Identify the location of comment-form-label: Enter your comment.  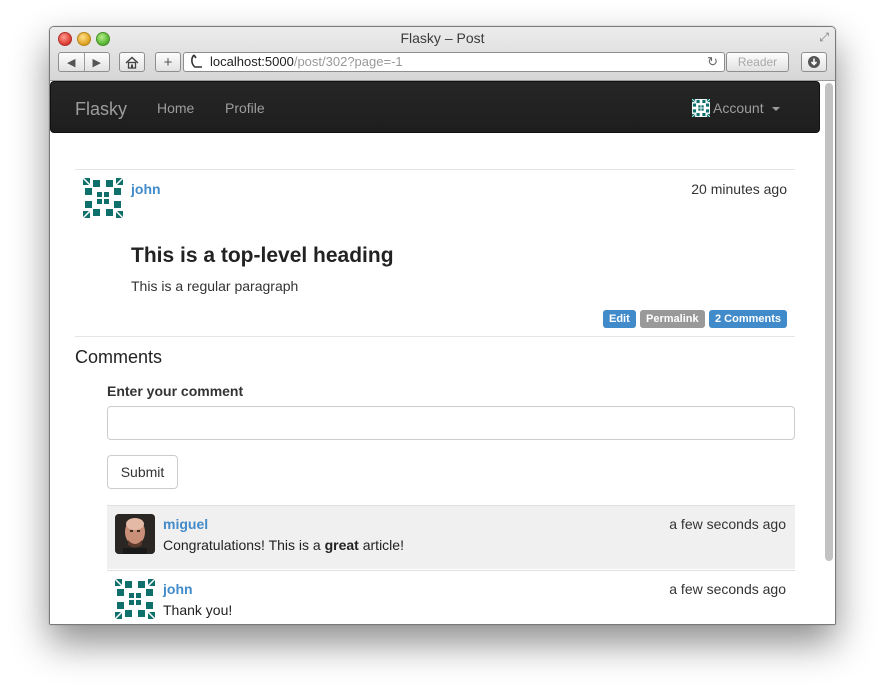
(175, 391).